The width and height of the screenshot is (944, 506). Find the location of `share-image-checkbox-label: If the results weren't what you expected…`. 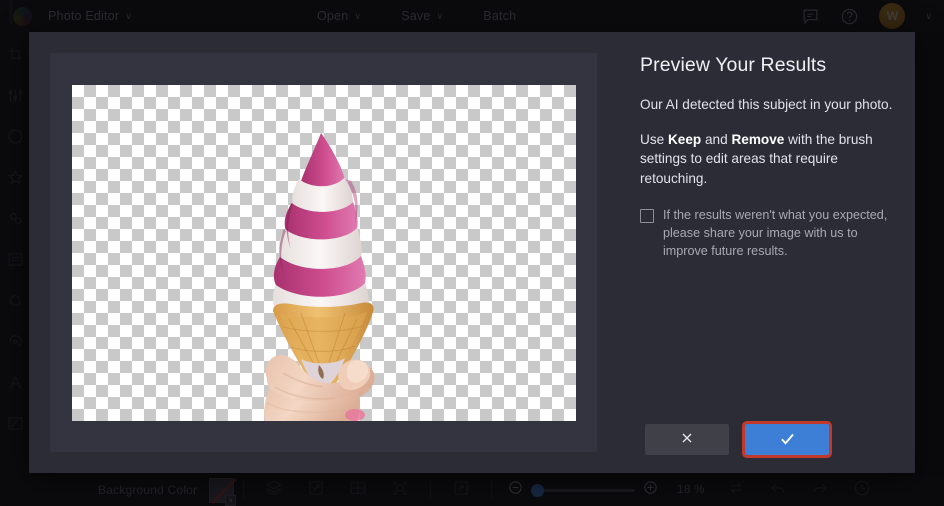

share-image-checkbox-label: If the results weren't what you expected… is located at coordinates (775, 233).